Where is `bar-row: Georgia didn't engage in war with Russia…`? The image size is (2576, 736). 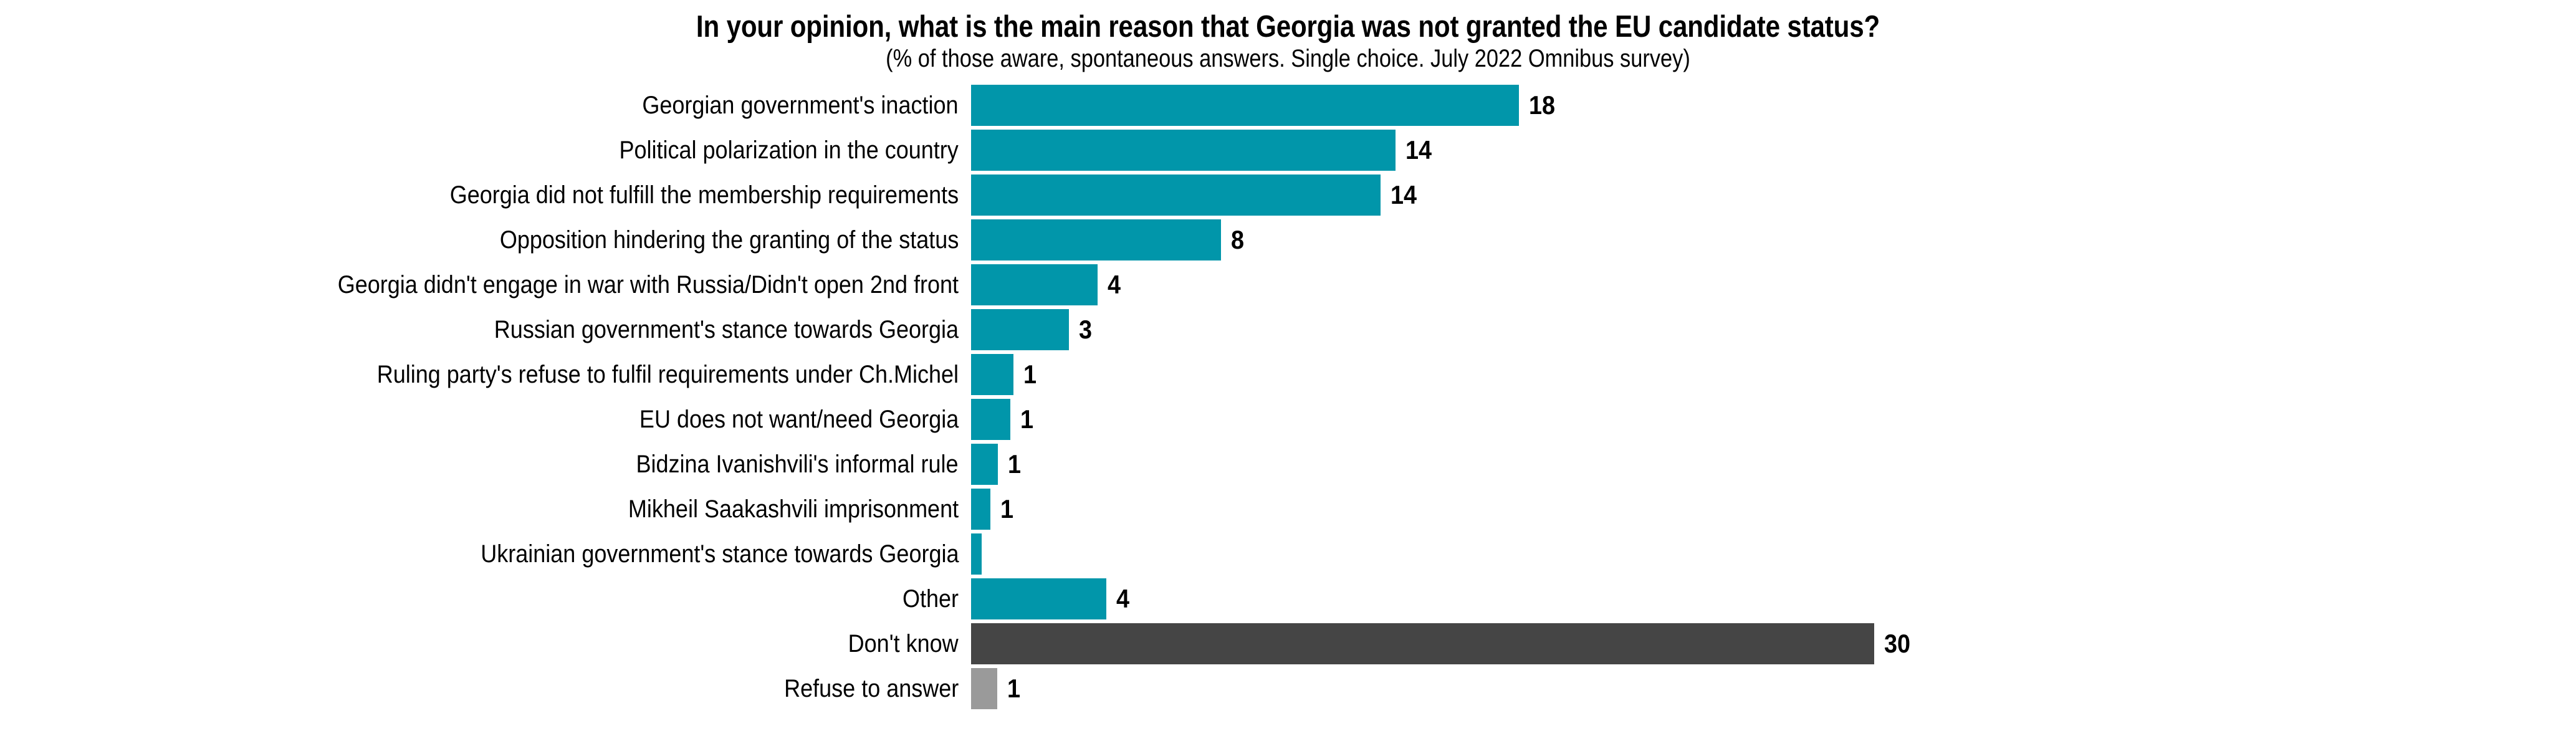 bar-row: Georgia didn't engage in war with Russia… is located at coordinates (1288, 284).